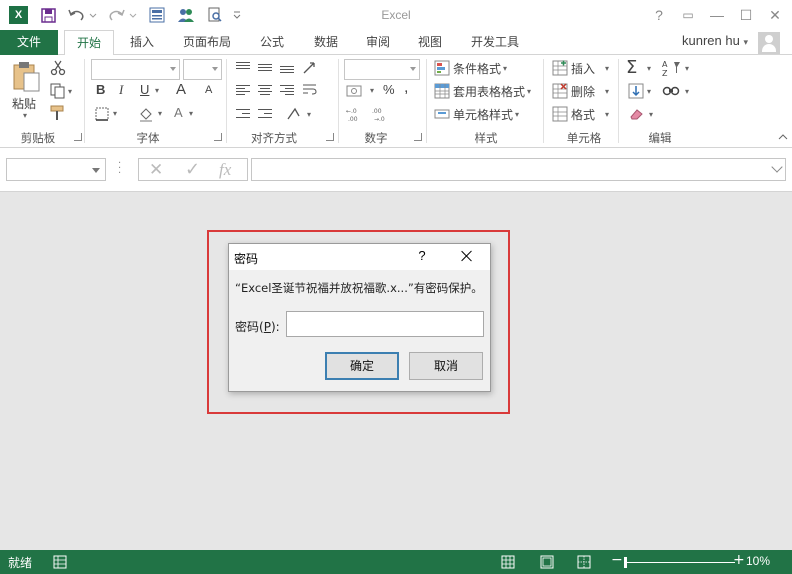 The height and width of the screenshot is (574, 792). I want to click on ok-button: 确定, so click(362, 366).